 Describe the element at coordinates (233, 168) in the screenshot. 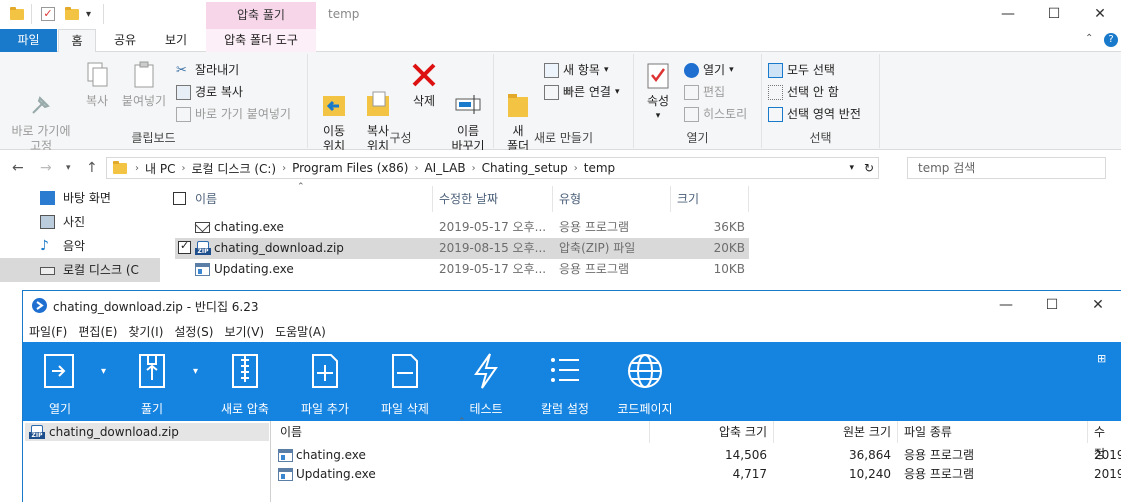

I see `breadcrumb-local-disk: 로컬 디스크 (C:)` at that location.